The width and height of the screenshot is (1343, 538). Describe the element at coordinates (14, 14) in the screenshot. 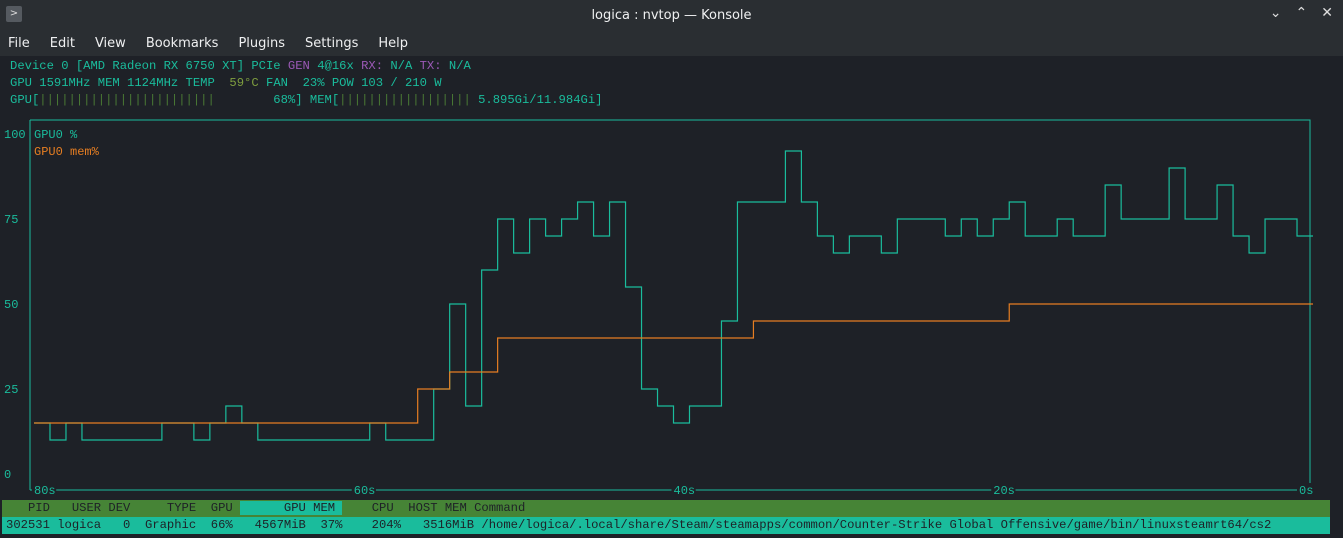

I see `terminal-app-icon: >` at that location.